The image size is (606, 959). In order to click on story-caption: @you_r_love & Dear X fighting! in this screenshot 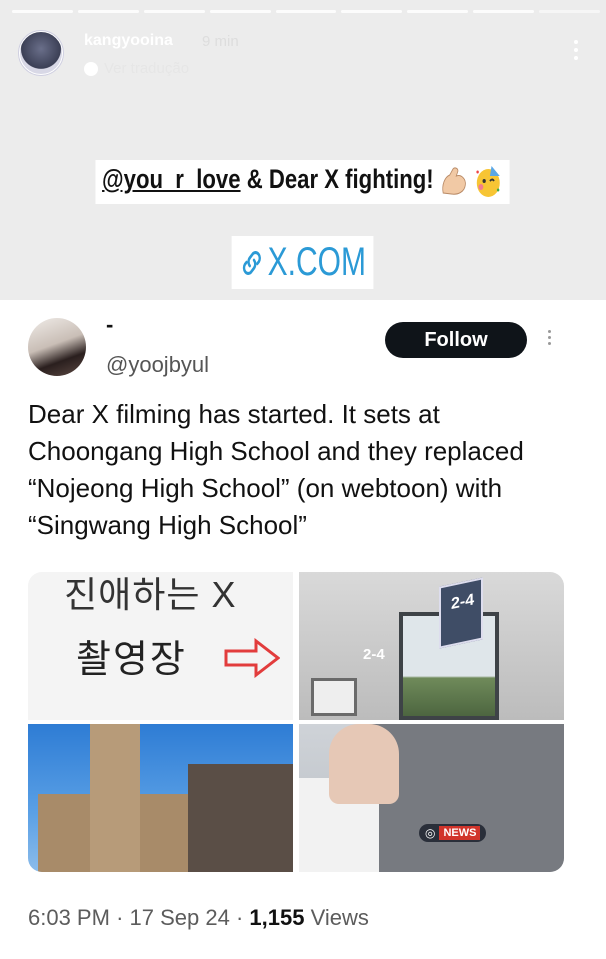, I will do `click(303, 182)`.